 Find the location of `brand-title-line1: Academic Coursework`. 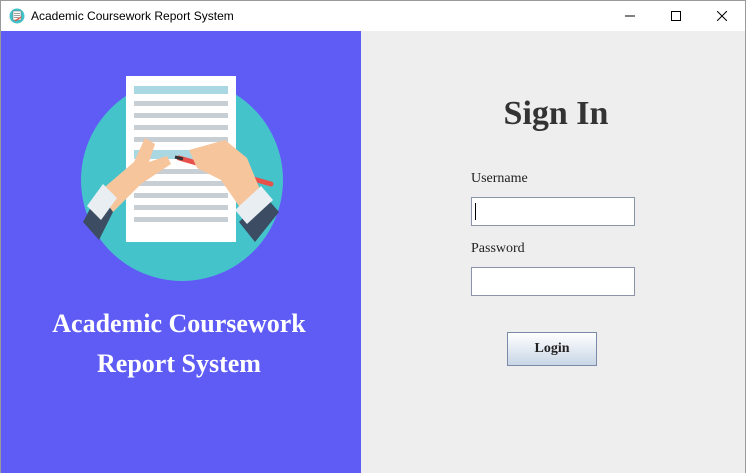

brand-title-line1: Academic Coursework is located at coordinates (179, 323).